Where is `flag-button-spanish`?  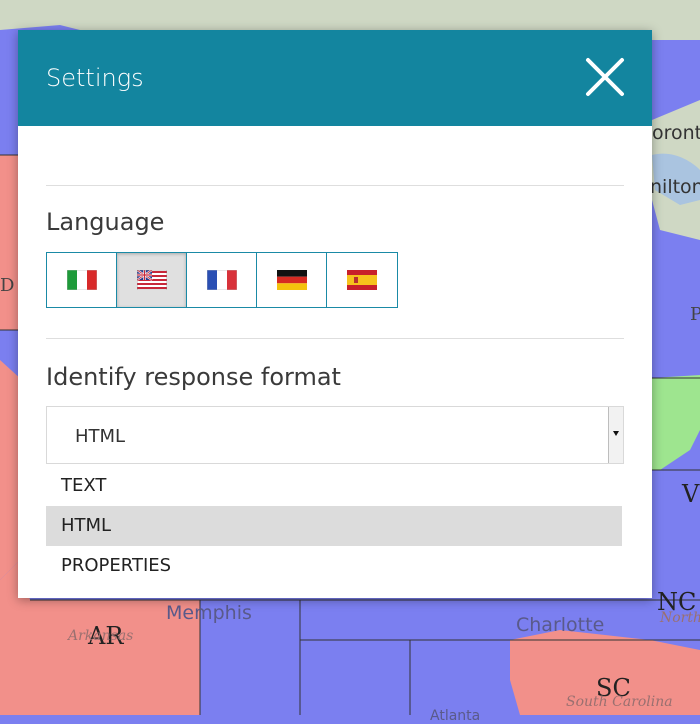
flag-button-spanish is located at coordinates (362, 280).